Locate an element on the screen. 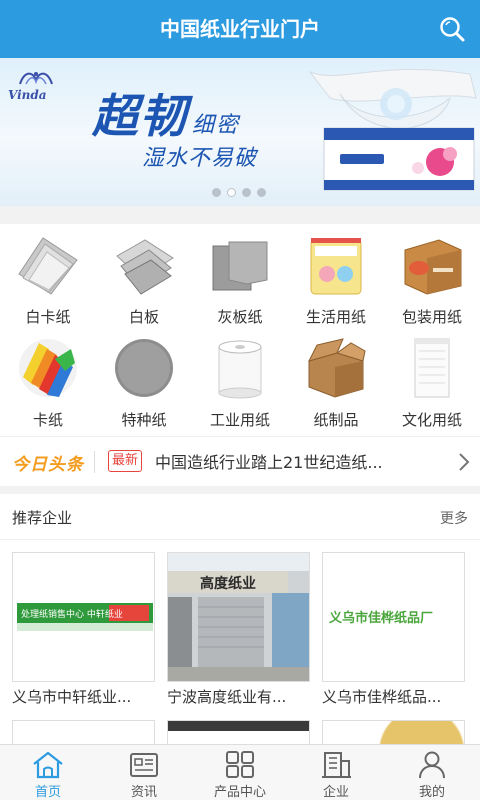 The image size is (480, 800). app-title: 中国纸业行业门户 is located at coordinates (240, 29).